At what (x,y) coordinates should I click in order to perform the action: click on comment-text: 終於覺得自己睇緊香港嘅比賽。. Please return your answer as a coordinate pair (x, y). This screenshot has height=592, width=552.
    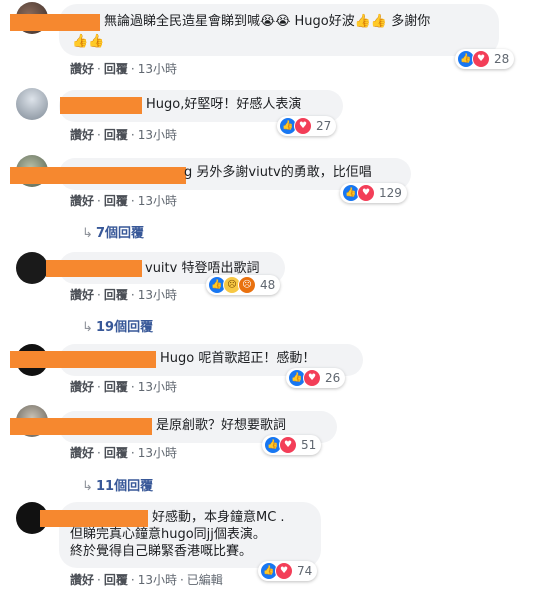
    Looking at the image, I should click on (161, 551).